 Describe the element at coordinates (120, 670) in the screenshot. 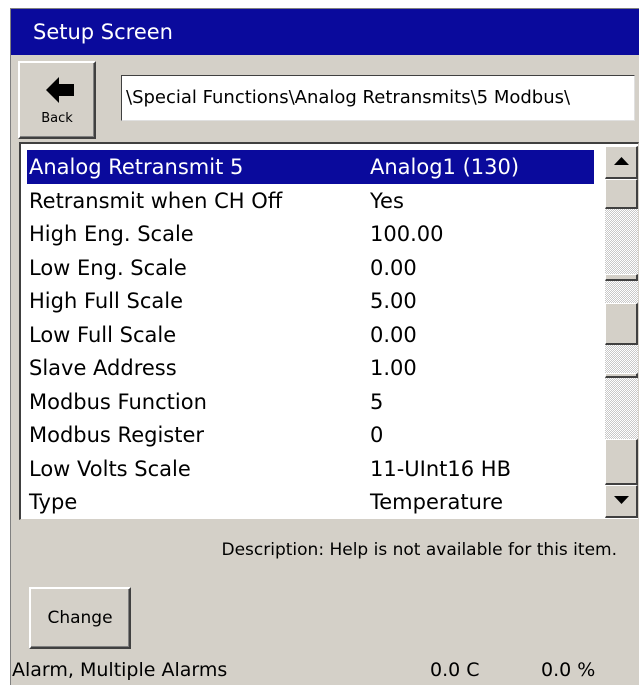

I see `alarm-status: Alarm, Multiple Alarms` at that location.